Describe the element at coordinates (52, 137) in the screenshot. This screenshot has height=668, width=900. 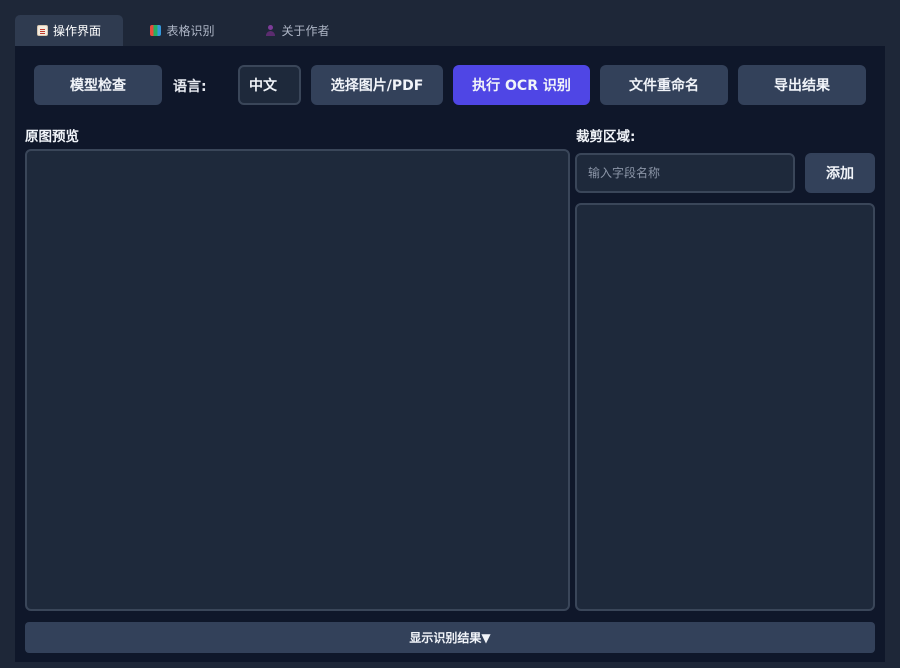
I see `preview-title: 原图预览` at that location.